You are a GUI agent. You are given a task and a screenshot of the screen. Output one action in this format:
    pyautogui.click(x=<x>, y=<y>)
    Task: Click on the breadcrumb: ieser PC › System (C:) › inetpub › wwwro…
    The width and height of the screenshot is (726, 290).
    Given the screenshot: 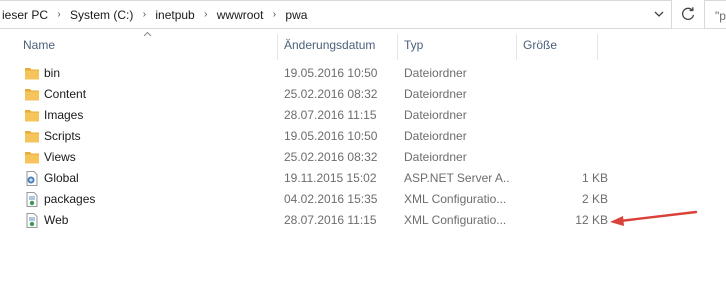 What is the action you would take?
    pyautogui.click(x=336, y=14)
    